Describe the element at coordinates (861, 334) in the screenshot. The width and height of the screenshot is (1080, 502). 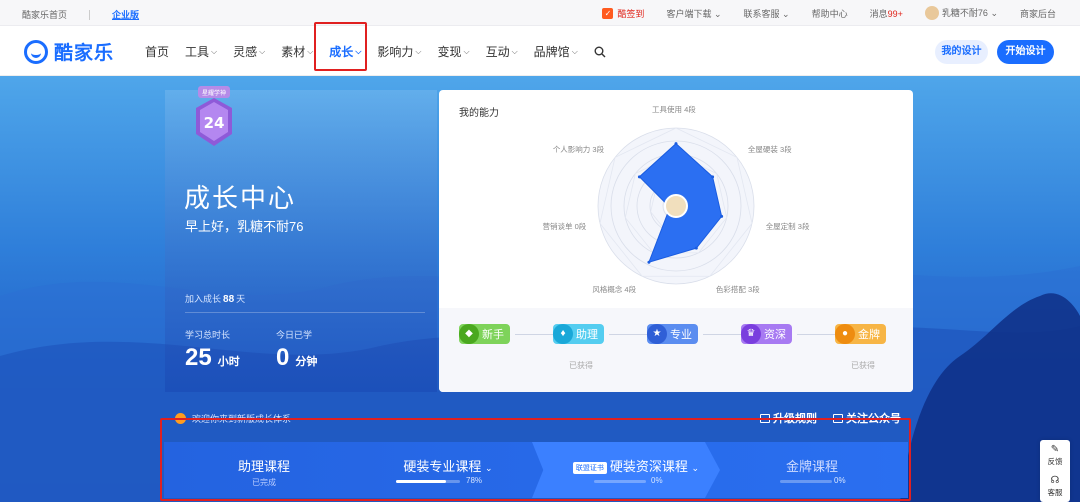
I see `level-gold: ● 金牌` at that location.